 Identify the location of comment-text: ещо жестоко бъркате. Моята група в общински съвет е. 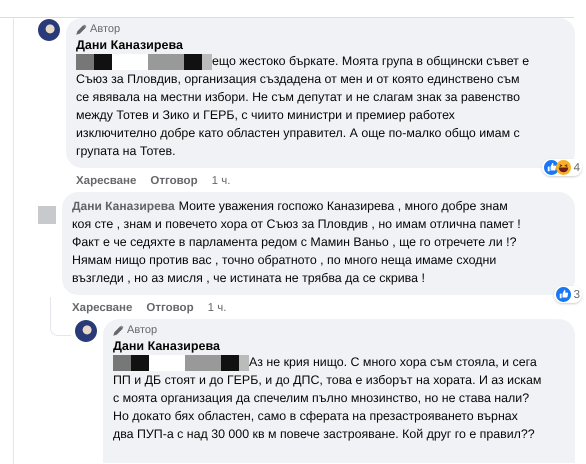
(371, 61).